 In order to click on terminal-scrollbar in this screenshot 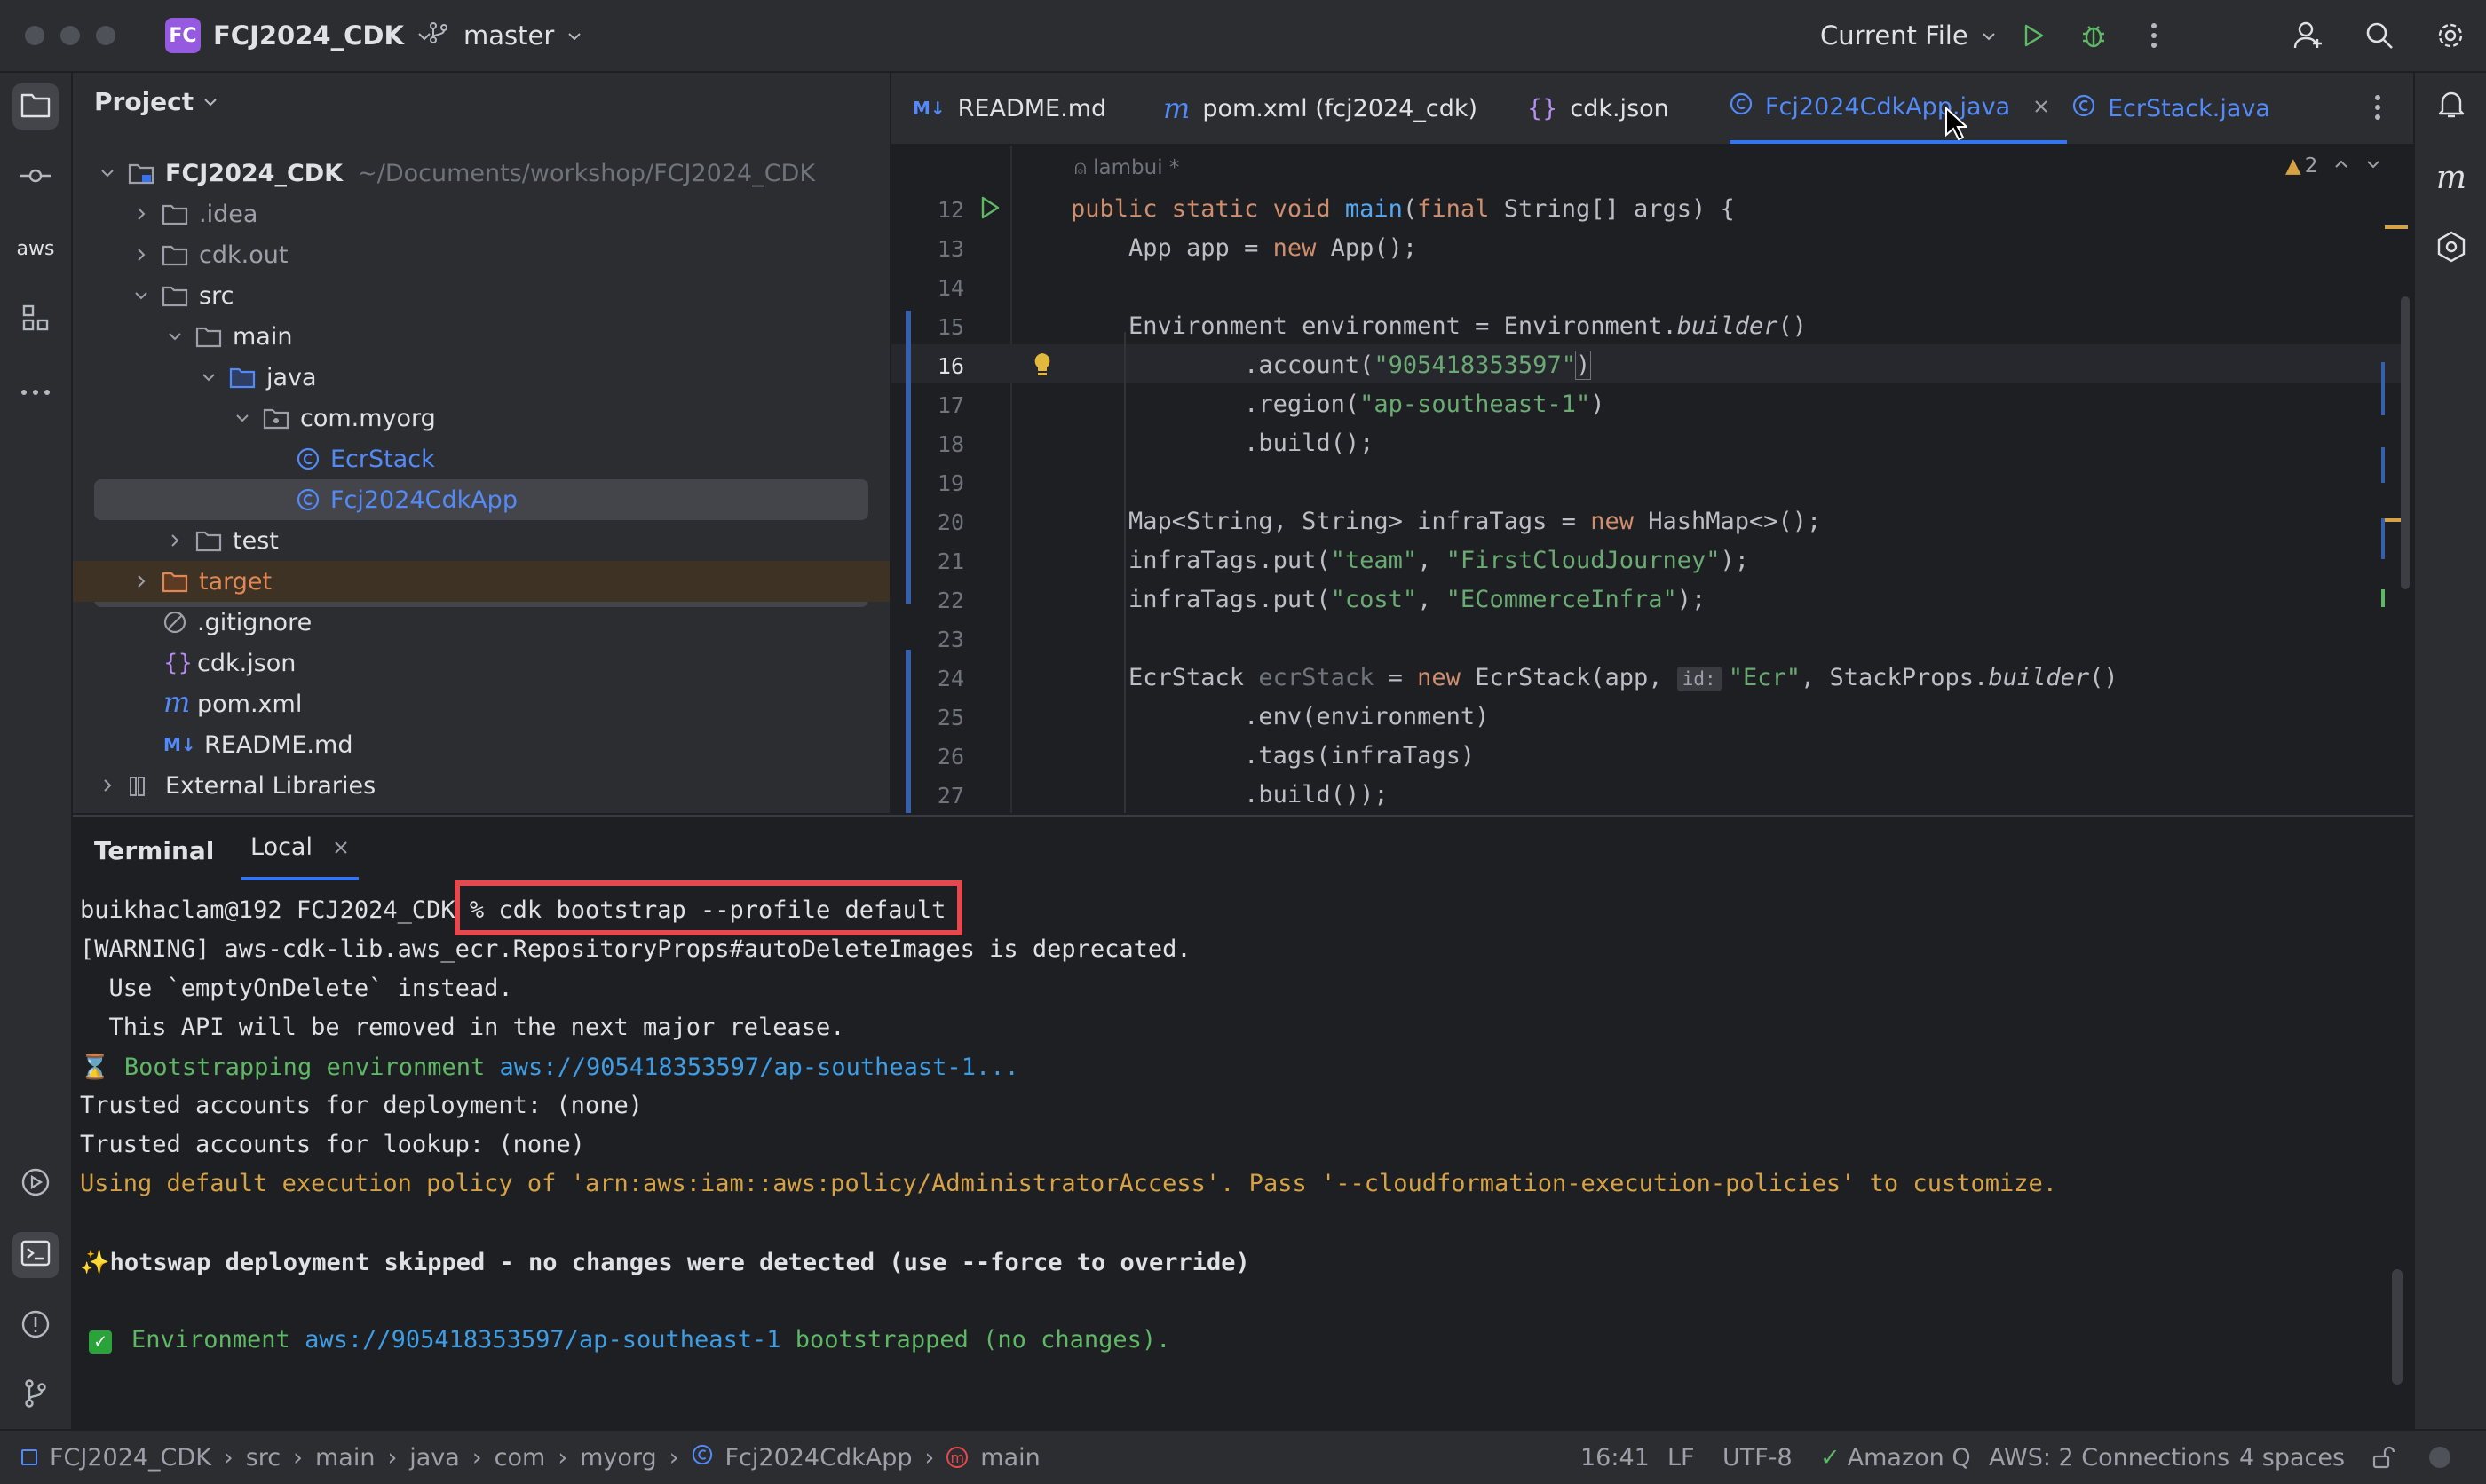, I will do `click(2397, 1327)`.